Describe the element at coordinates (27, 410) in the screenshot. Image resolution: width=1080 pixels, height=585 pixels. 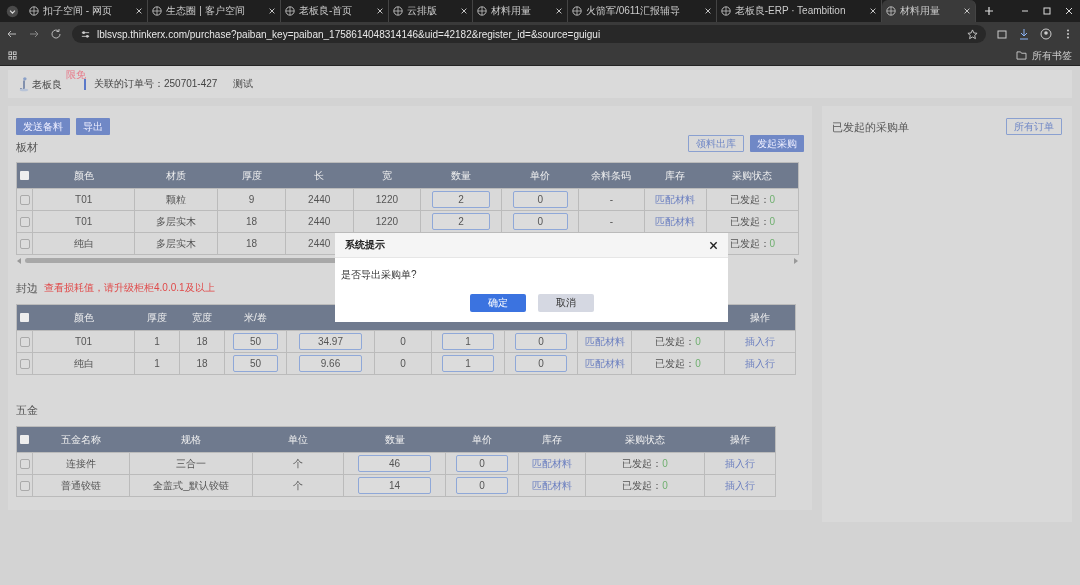
I see `section-title: 五金` at that location.